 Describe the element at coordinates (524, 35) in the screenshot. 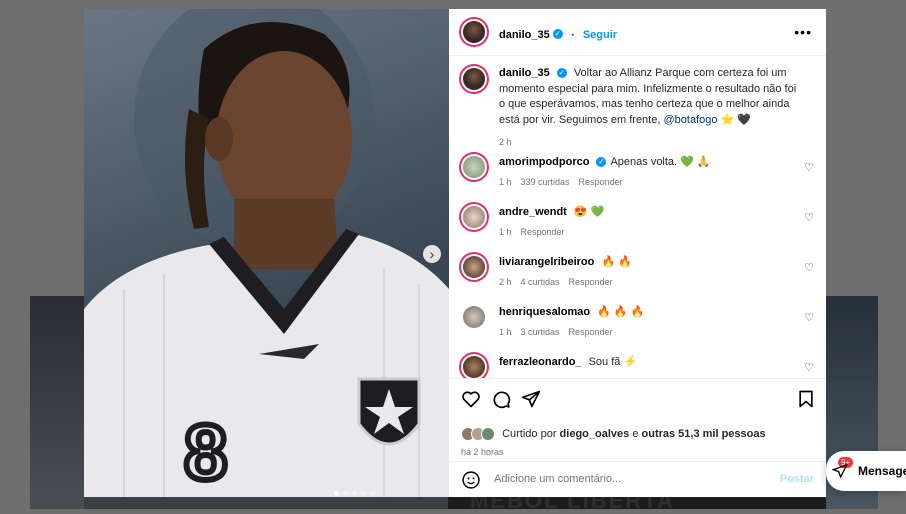

I see `author-username: danilo_35` at that location.